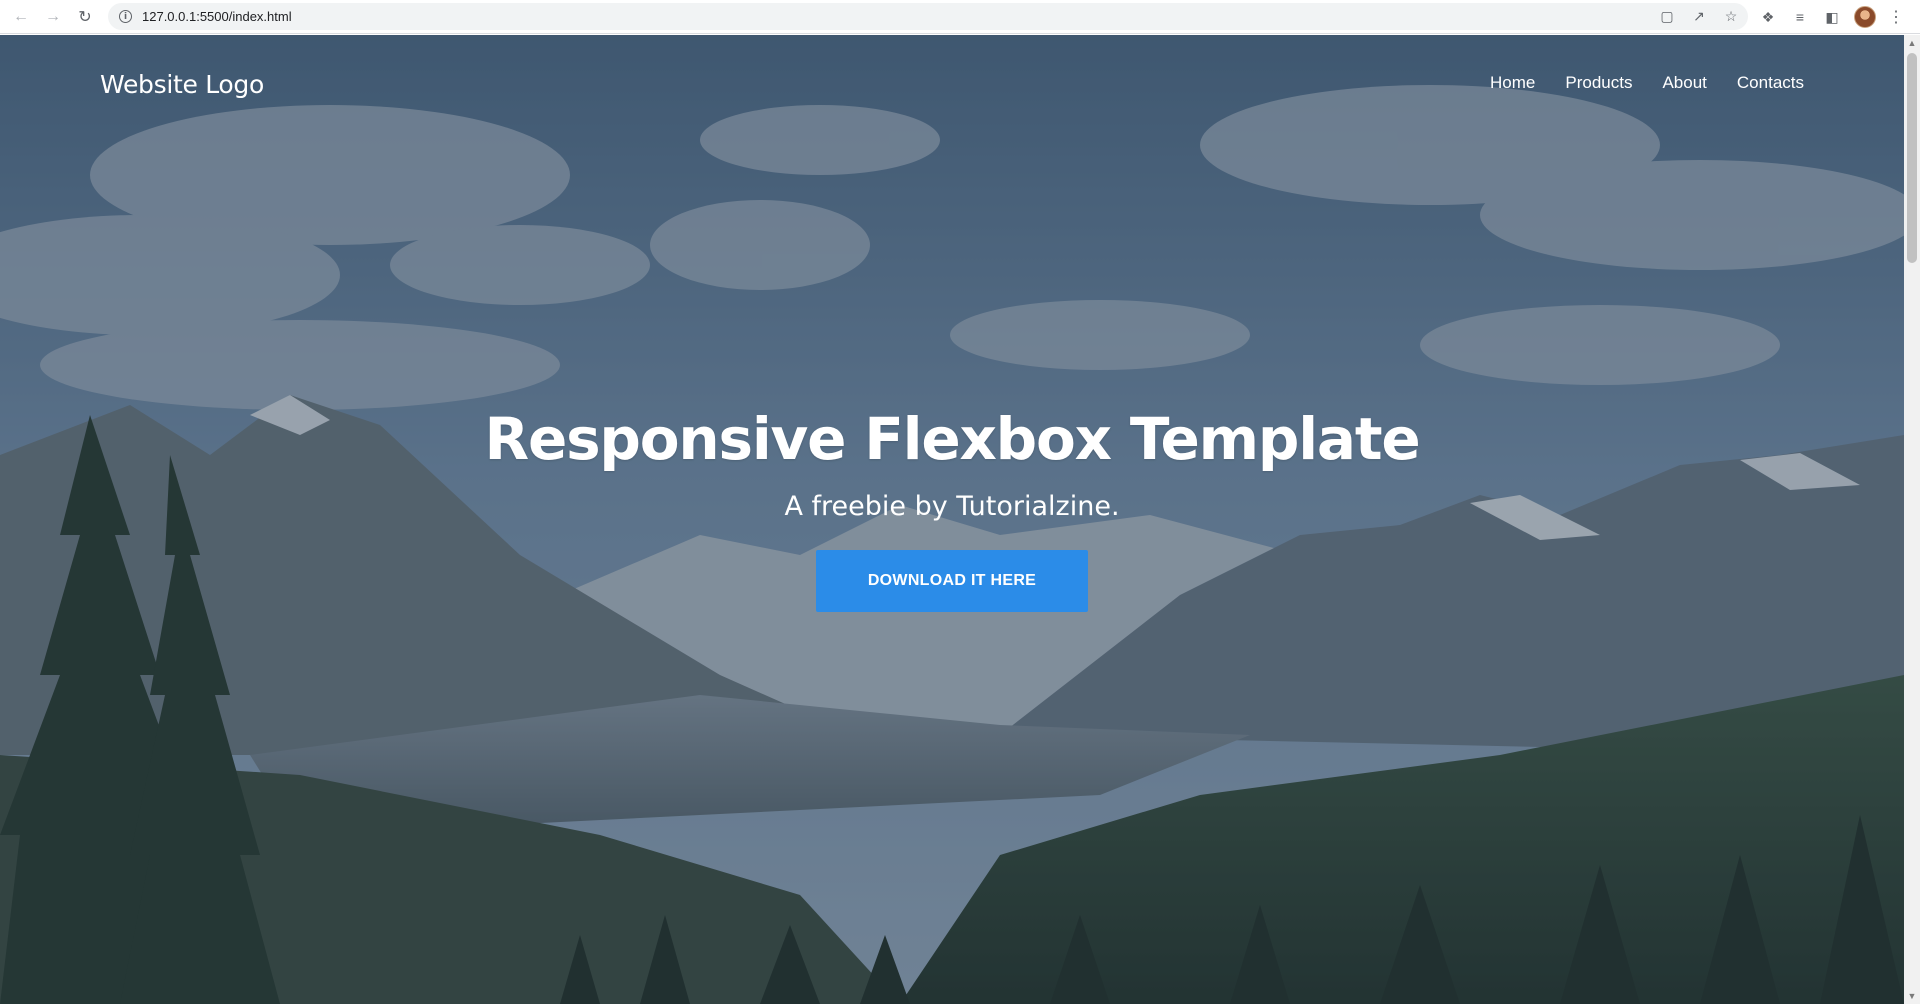 The height and width of the screenshot is (1004, 1920). Describe the element at coordinates (952, 581) in the screenshot. I see `download-button: DOWNLOAD IT HERE` at that location.